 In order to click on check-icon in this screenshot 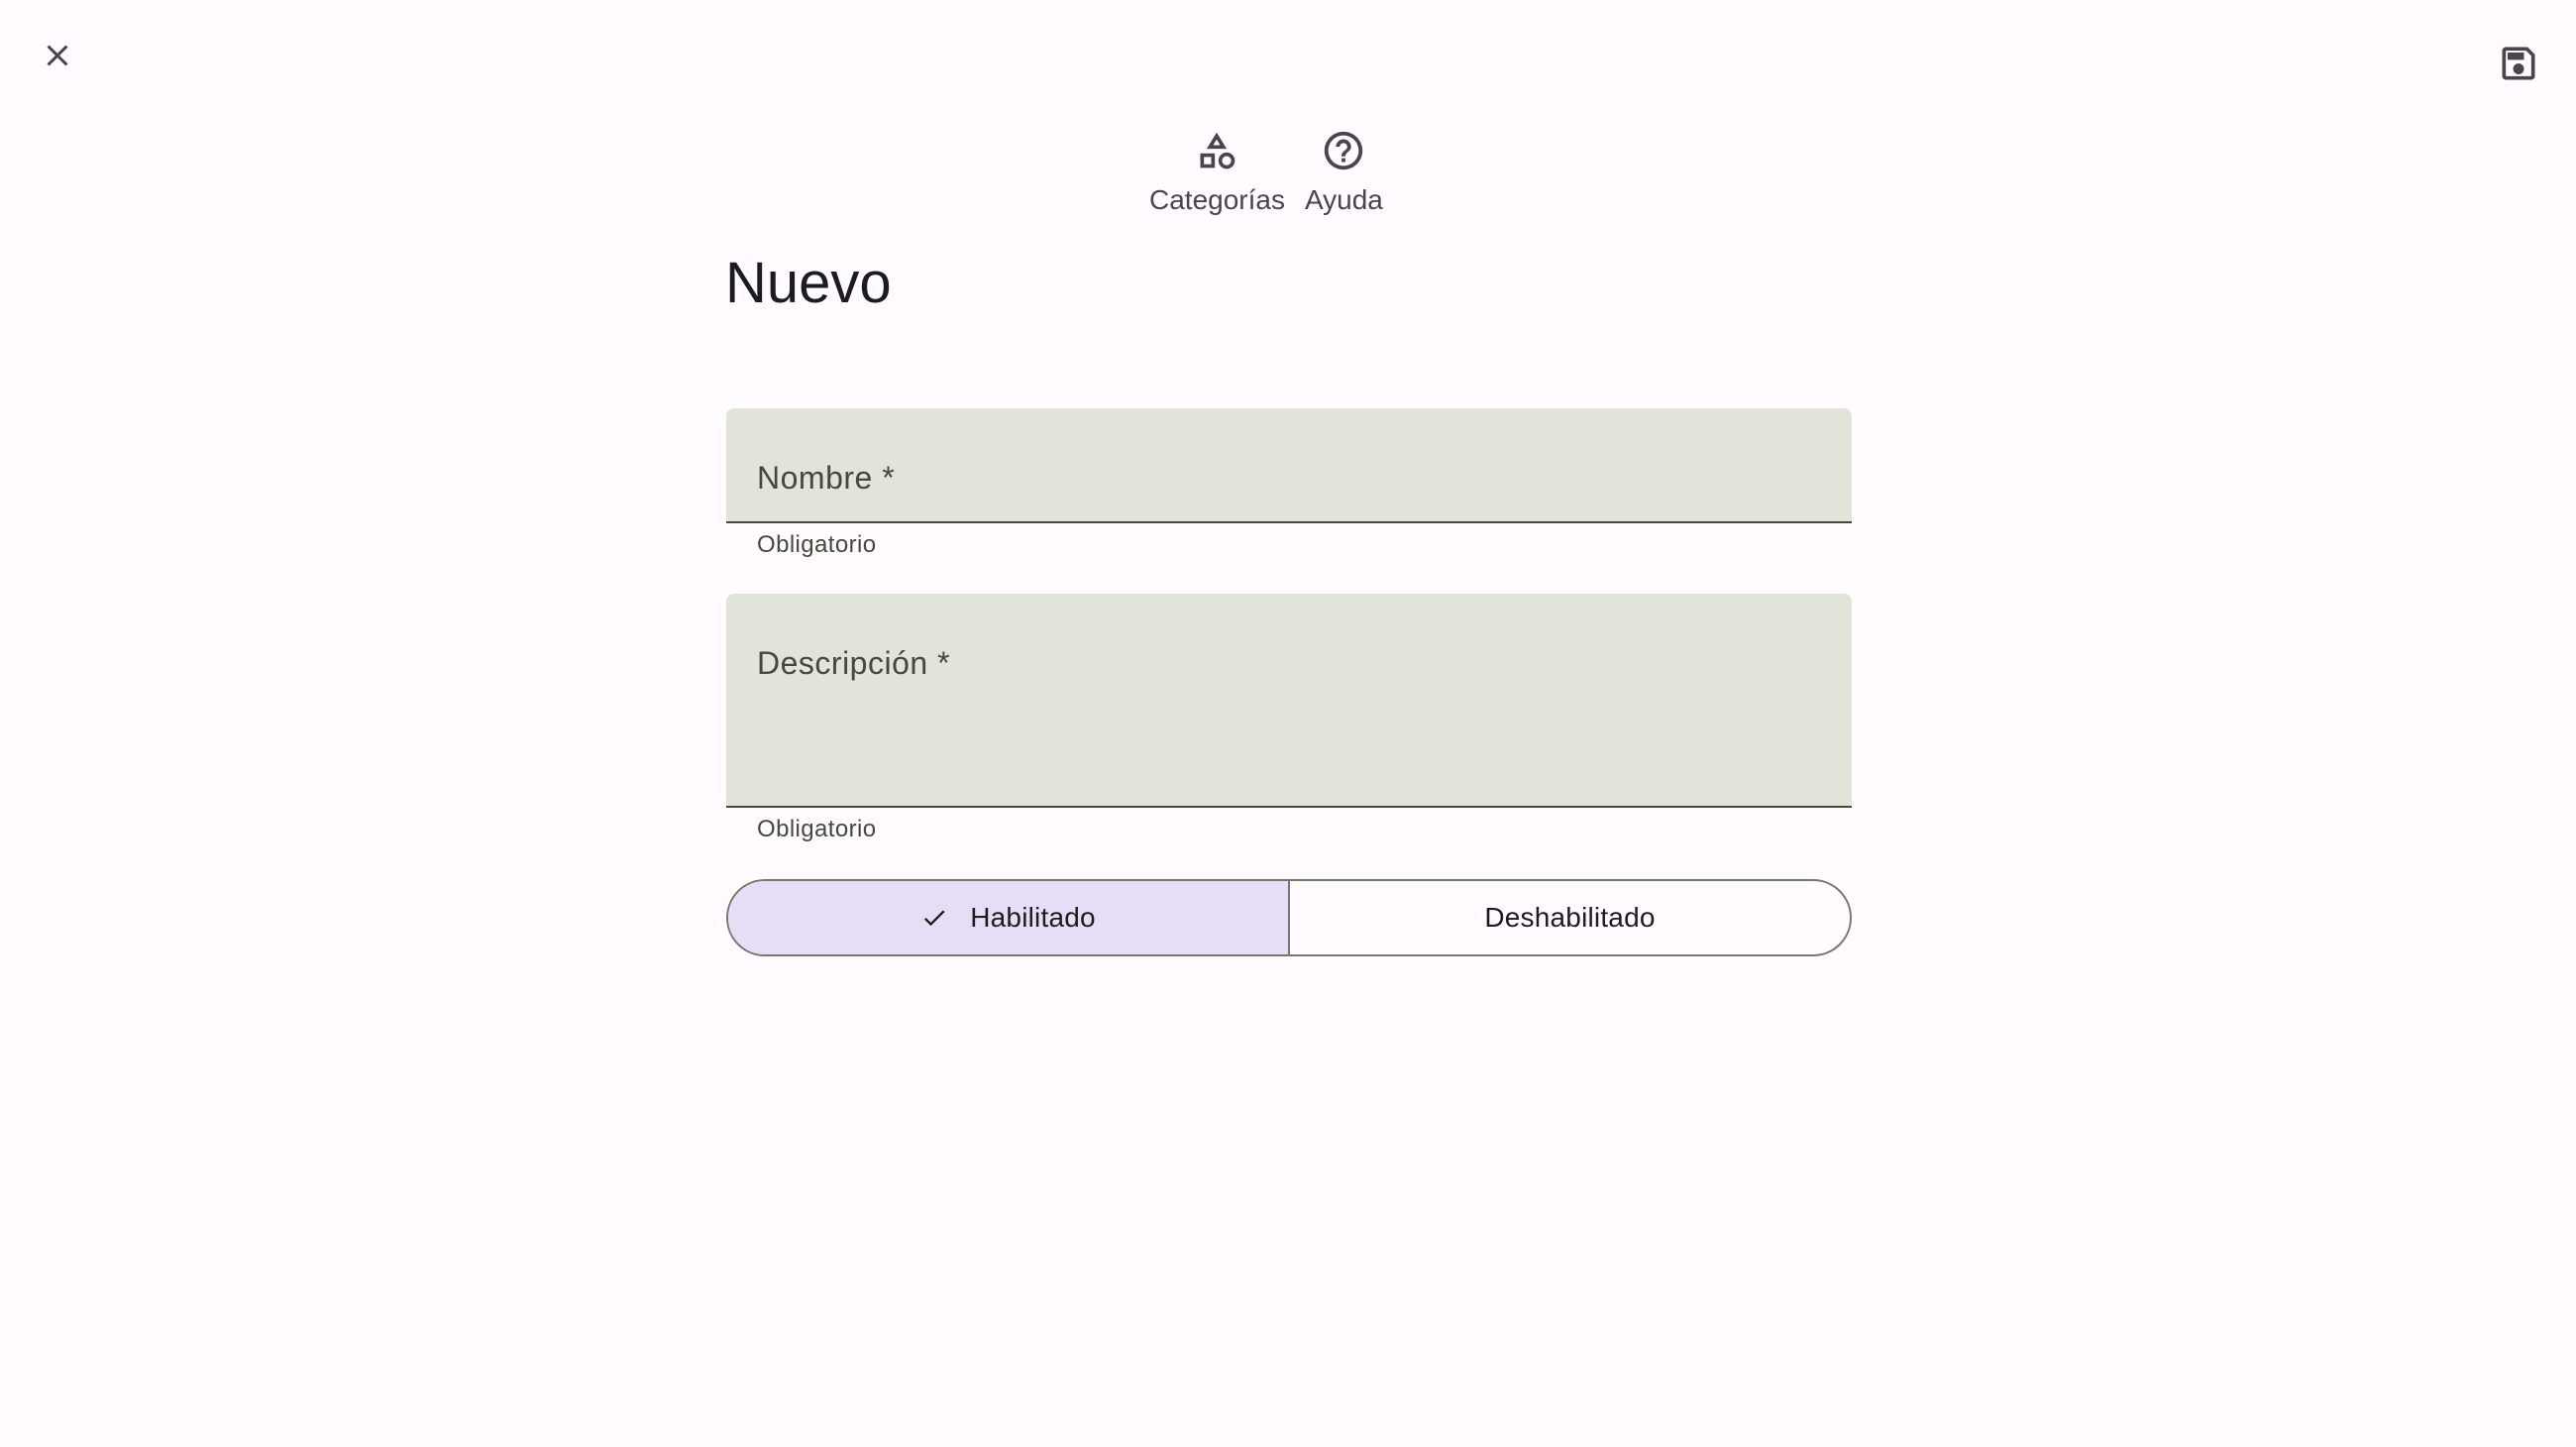, I will do `click(934, 918)`.